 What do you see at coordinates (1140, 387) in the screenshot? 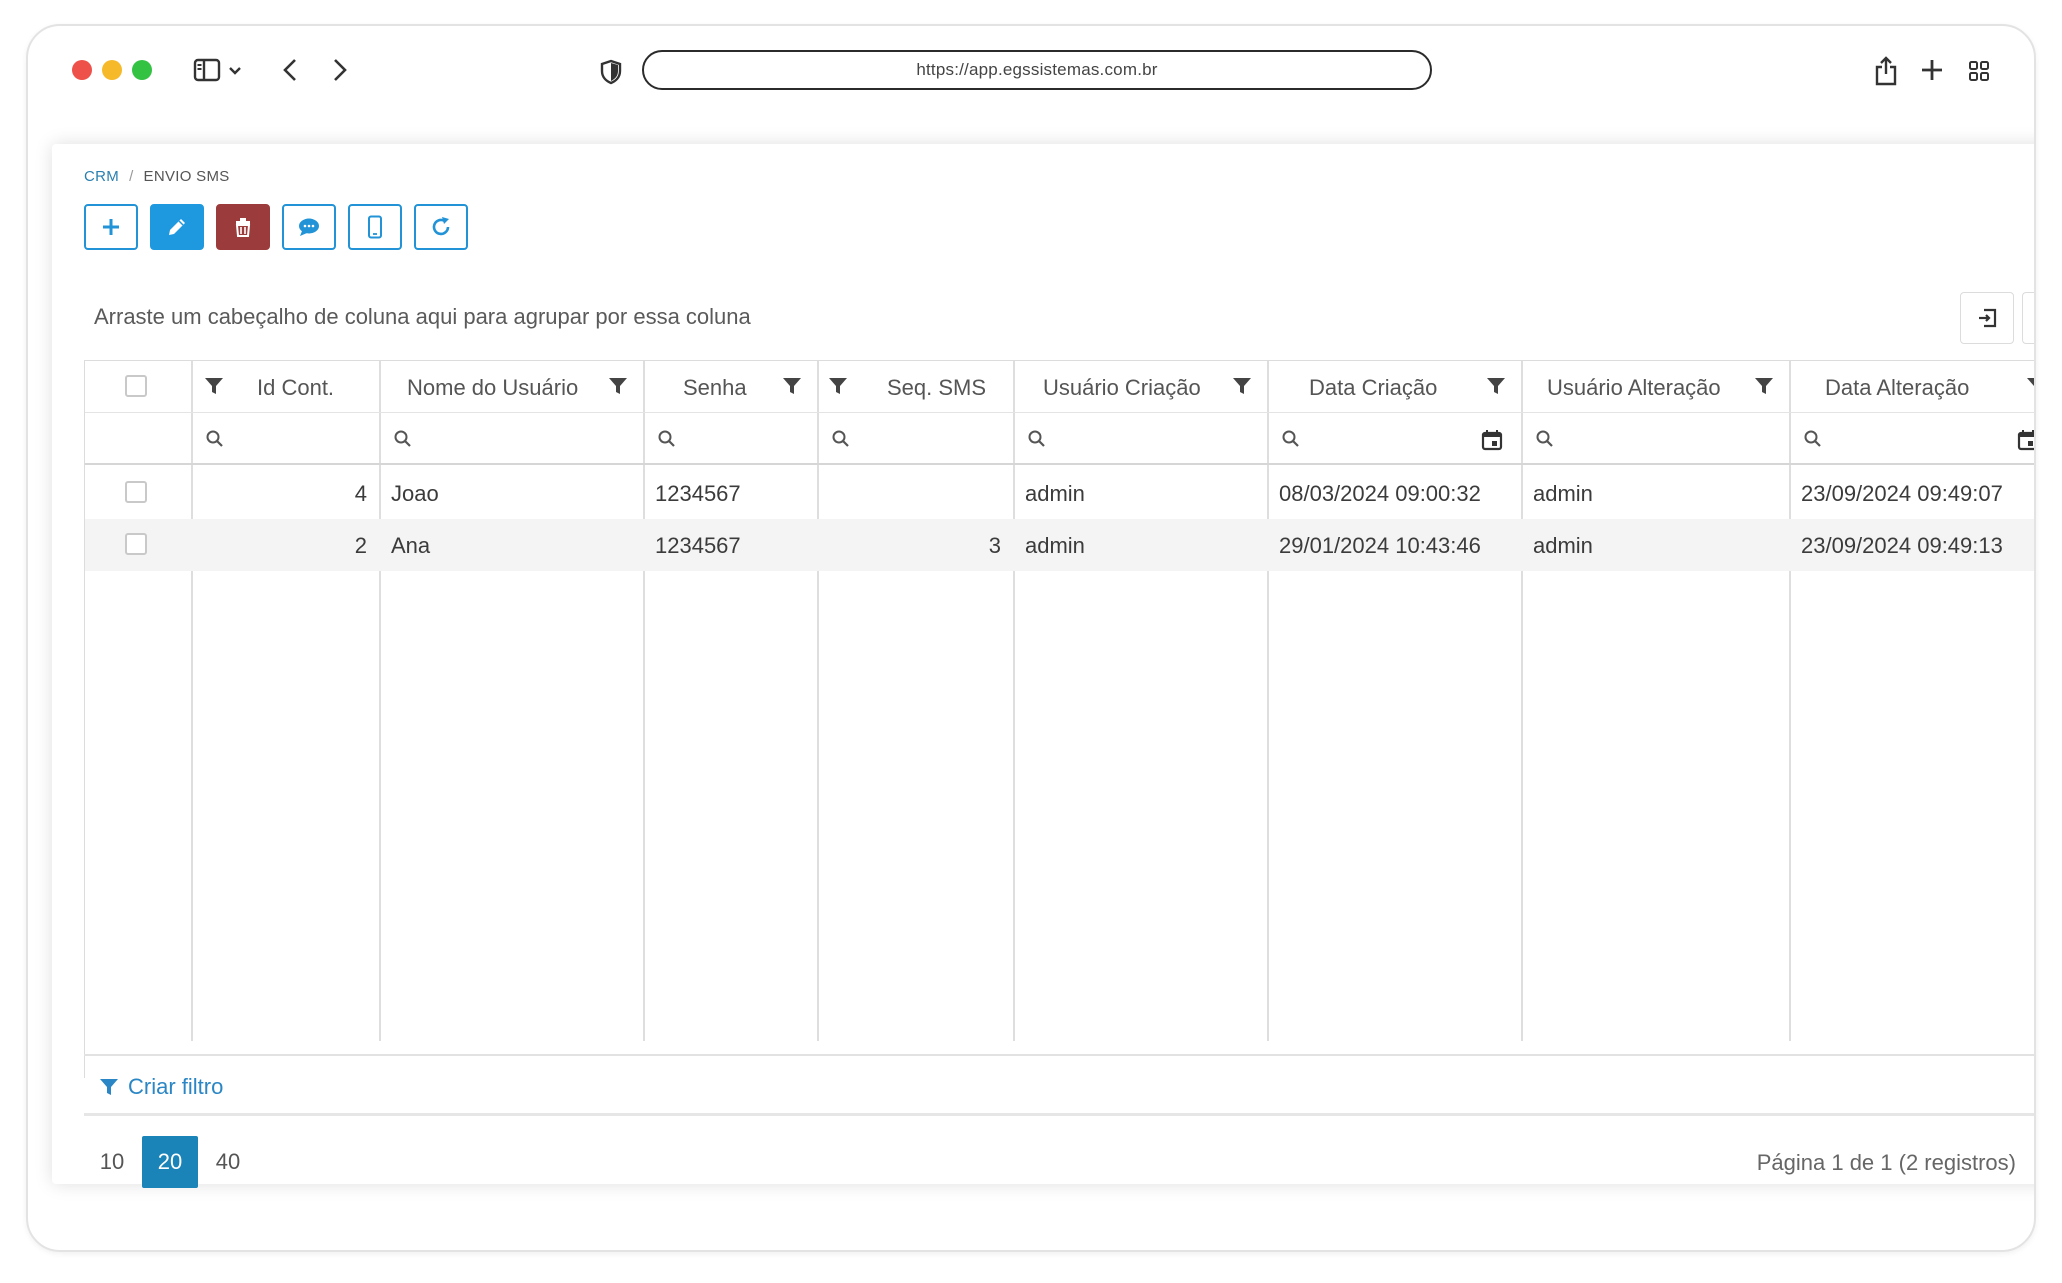
I see `column-header-usuario-criacao: Usuário Criação` at bounding box center [1140, 387].